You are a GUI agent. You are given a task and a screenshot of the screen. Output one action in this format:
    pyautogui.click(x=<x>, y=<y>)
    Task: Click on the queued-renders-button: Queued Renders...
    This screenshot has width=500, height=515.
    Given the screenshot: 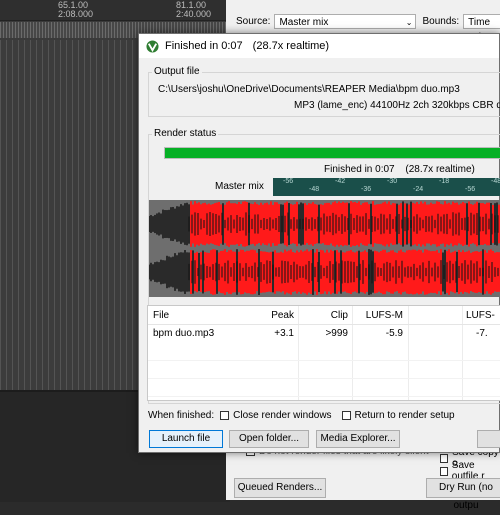 What is the action you would take?
    pyautogui.click(x=280, y=488)
    